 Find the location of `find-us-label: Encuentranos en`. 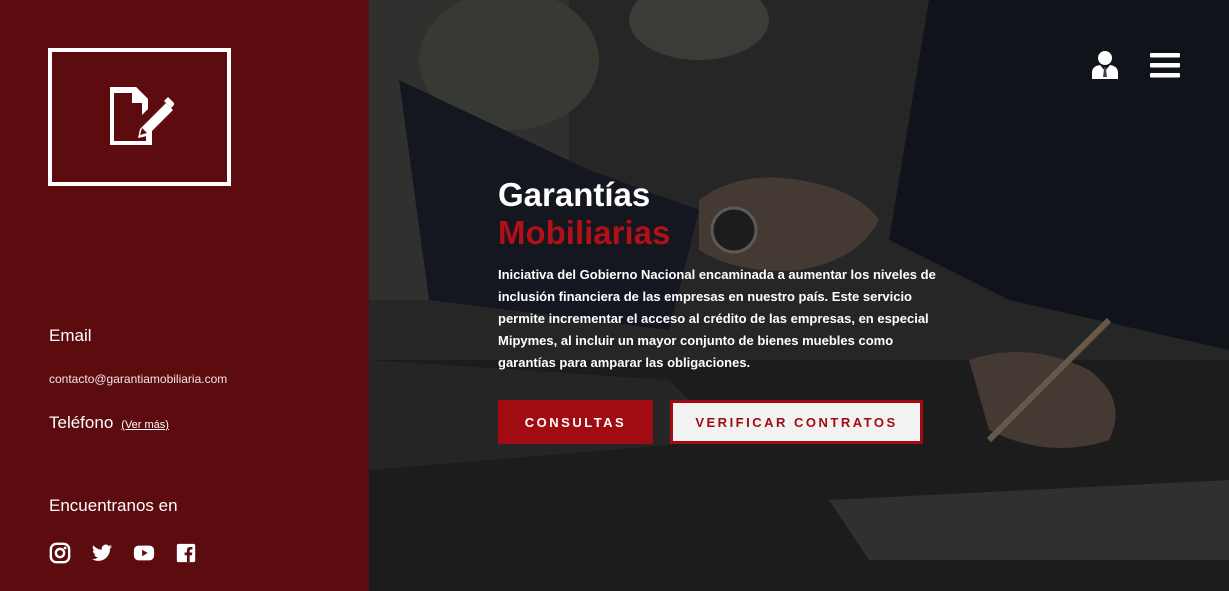

find-us-label: Encuentranos en is located at coordinates (113, 505).